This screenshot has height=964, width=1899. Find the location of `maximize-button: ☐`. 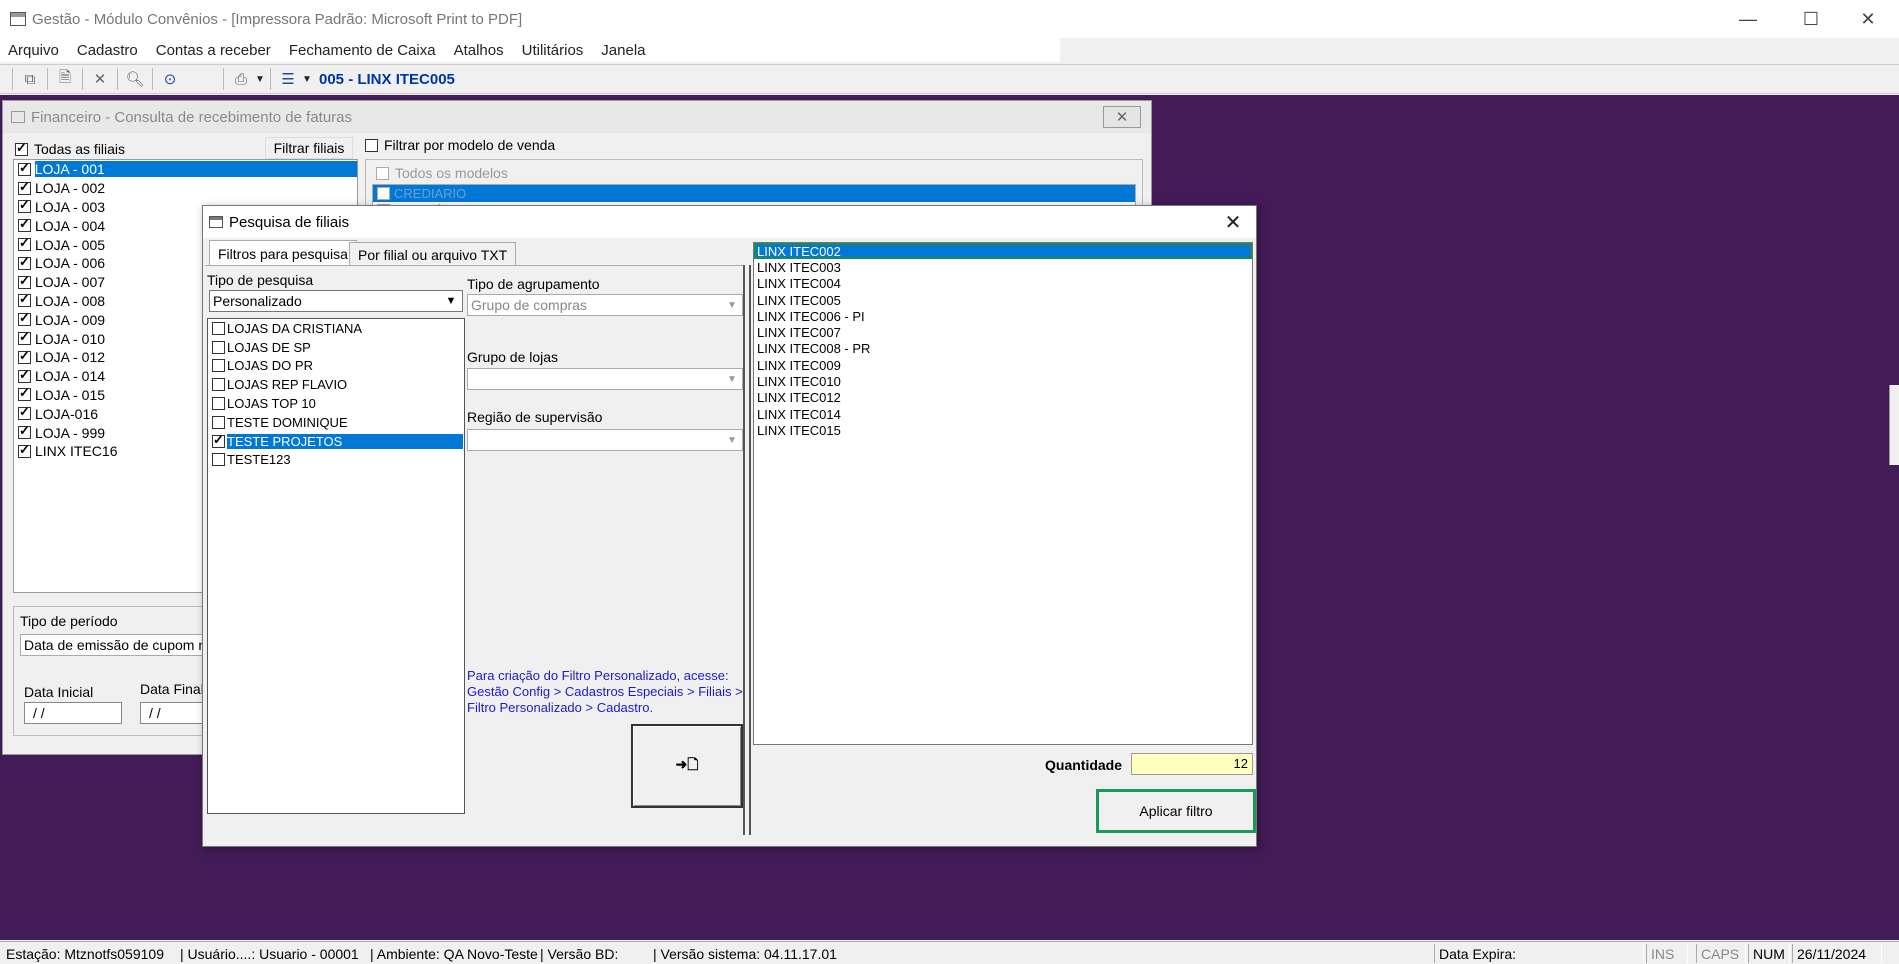

maximize-button: ☐ is located at coordinates (1811, 19).